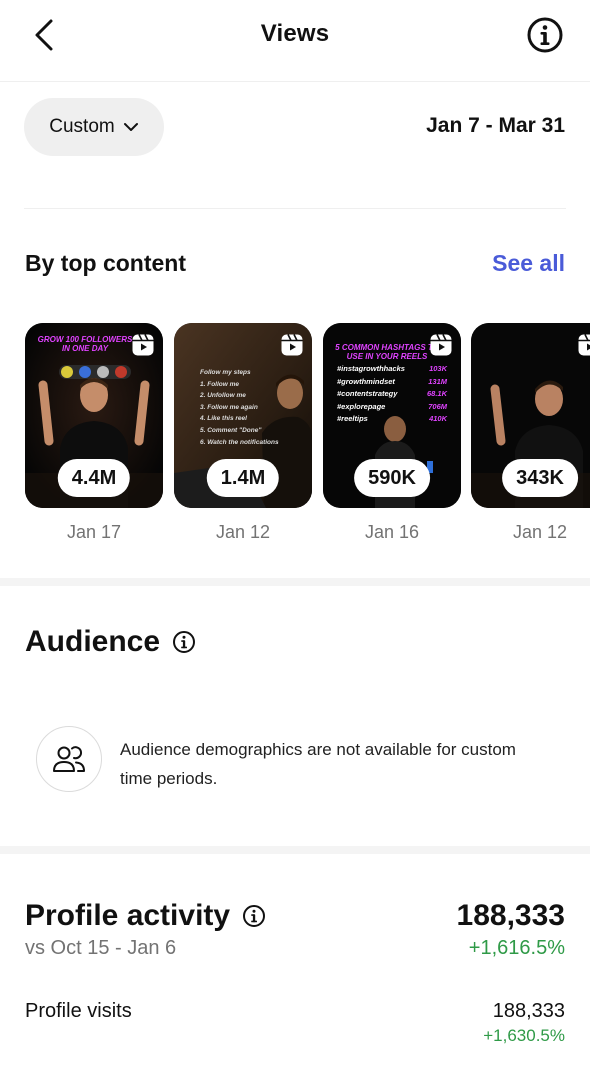 Image resolution: width=590 pixels, height=1069 pixels. I want to click on reel-overlay-title: 5 COMMON HASHTAGS TO USE IN YOUR REELS, so click(387, 352).